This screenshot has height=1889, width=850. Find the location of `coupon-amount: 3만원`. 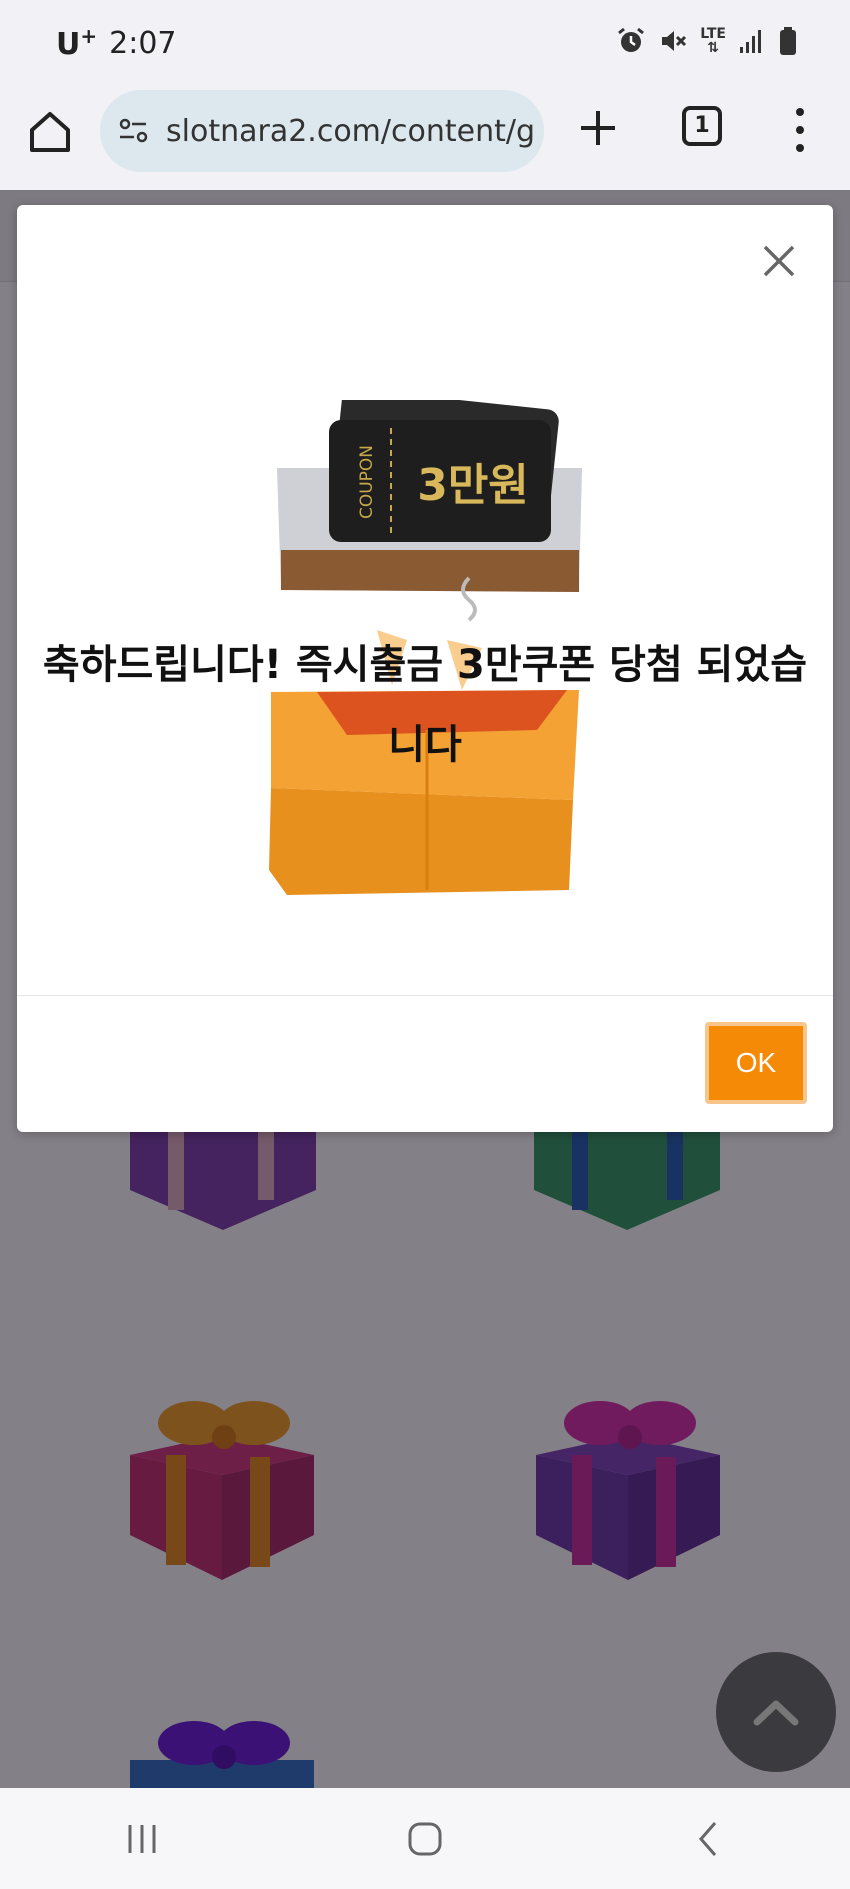

coupon-amount: 3만원 is located at coordinates (473, 485).